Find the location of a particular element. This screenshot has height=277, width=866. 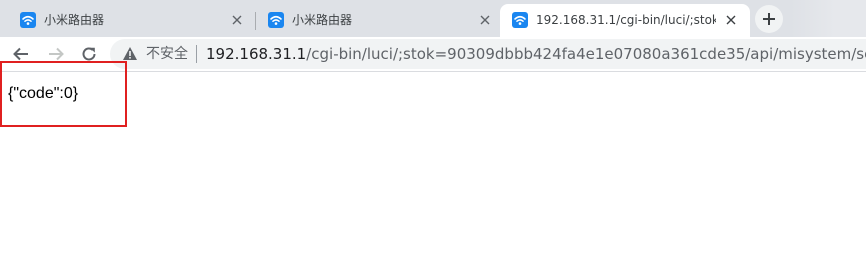

tab-active-router-api: 192.168.31.1/cgi-bin/luci/;stok is located at coordinates (625, 20).